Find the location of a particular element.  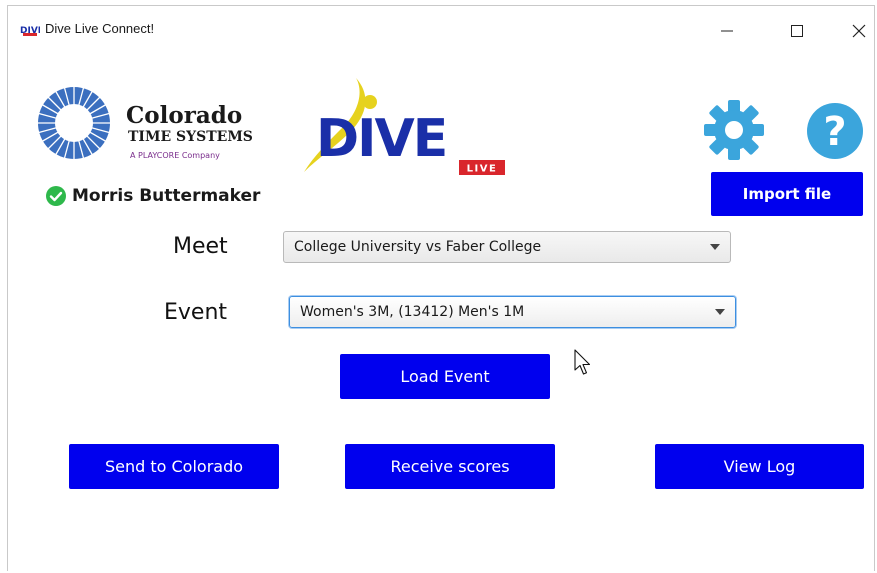

sunburst-icon is located at coordinates (74, 123).